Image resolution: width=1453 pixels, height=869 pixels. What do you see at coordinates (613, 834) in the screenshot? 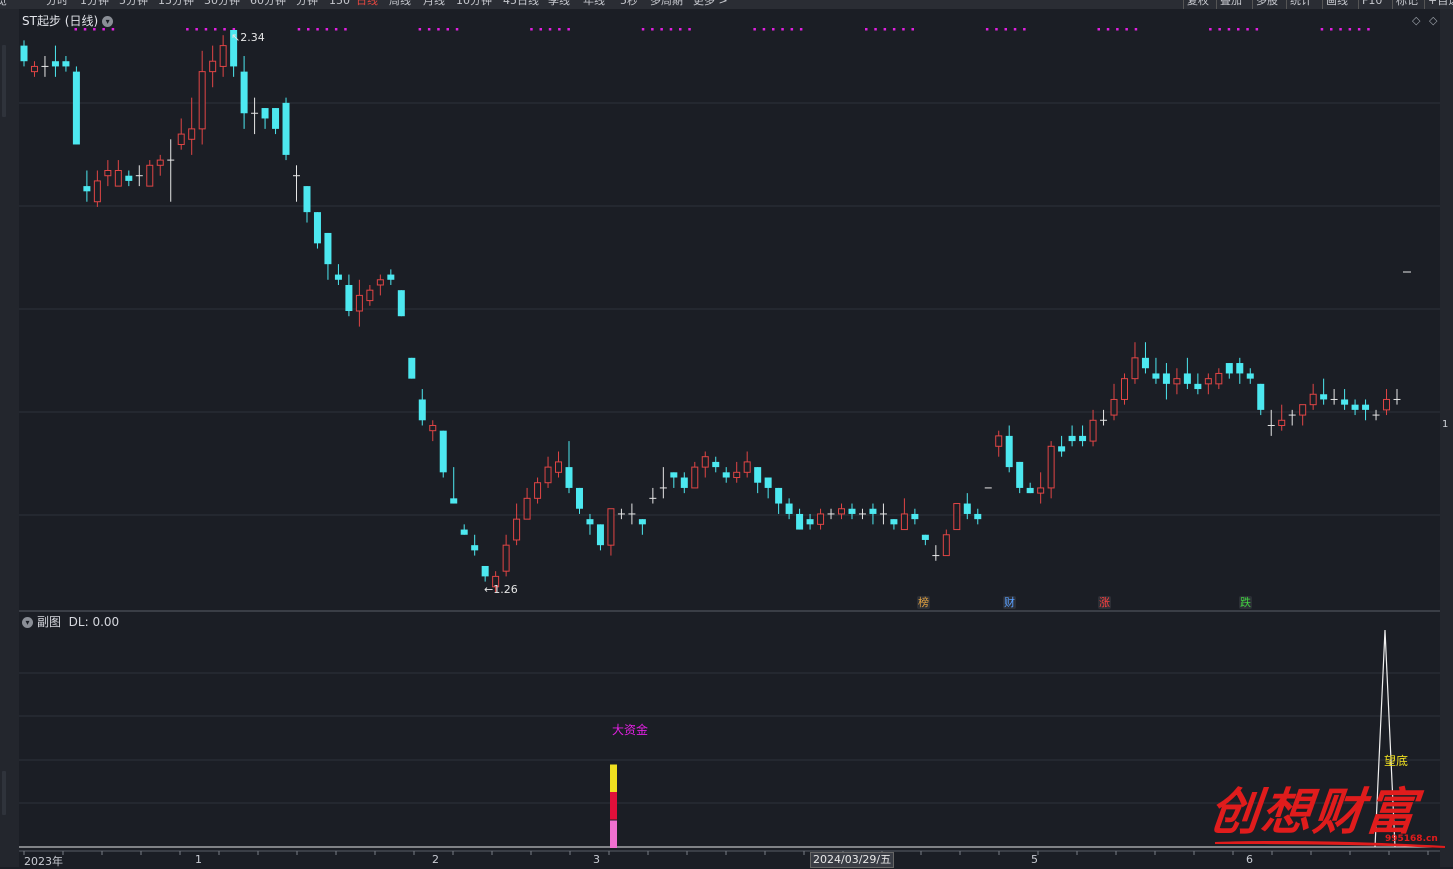
I see `signal-bar-bottom` at bounding box center [613, 834].